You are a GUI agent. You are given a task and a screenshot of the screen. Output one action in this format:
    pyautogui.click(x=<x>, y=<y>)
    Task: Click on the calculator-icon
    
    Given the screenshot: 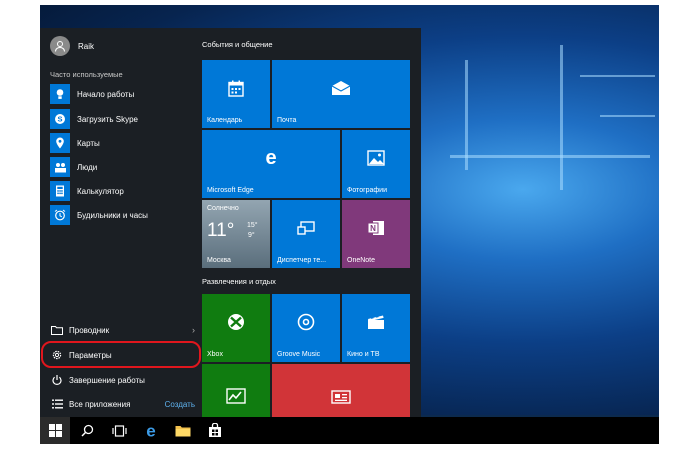 What is the action you would take?
    pyautogui.click(x=60, y=191)
    